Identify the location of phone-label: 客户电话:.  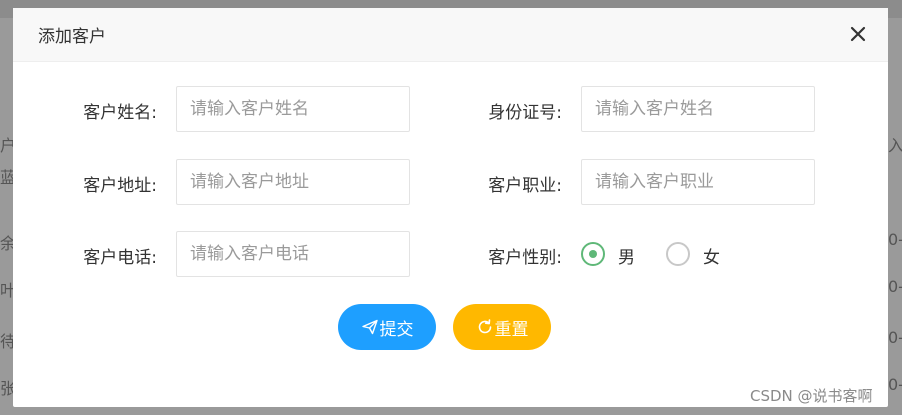
(120, 258).